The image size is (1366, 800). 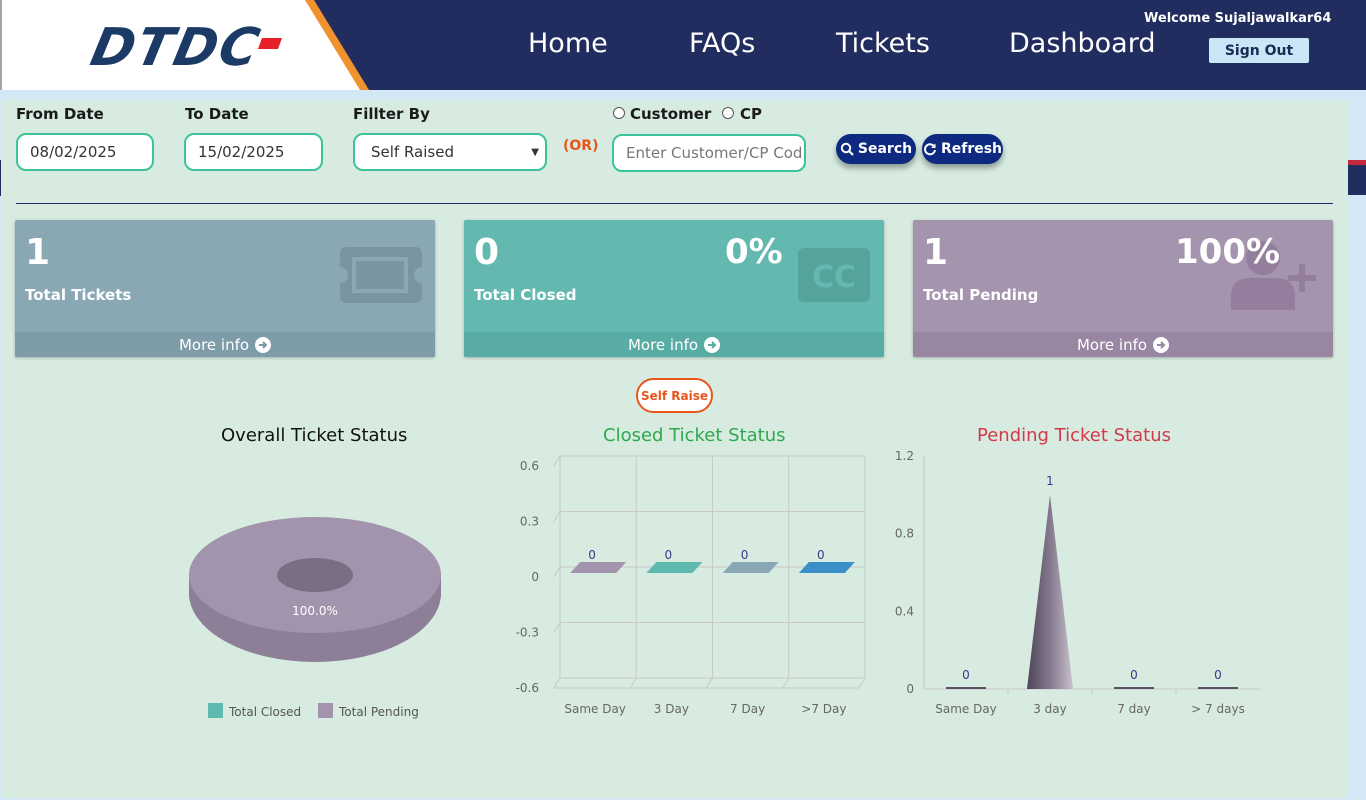 I want to click on closed-y-tick-label: -0.3, so click(x=527, y=633).